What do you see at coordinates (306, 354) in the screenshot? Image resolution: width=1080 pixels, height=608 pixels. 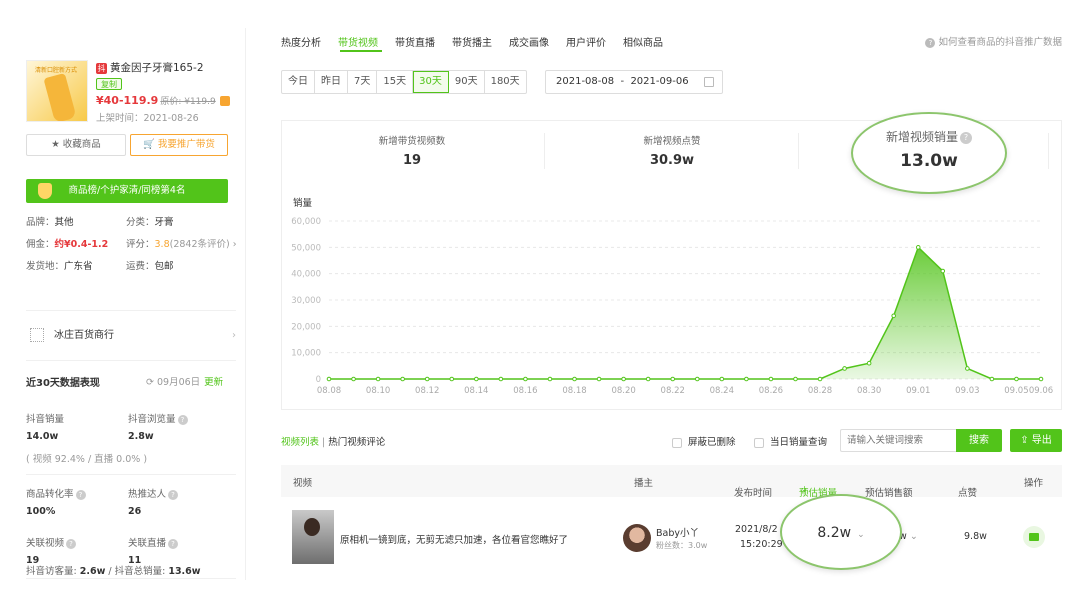 I see `y-tick-label: 10,000` at bounding box center [306, 354].